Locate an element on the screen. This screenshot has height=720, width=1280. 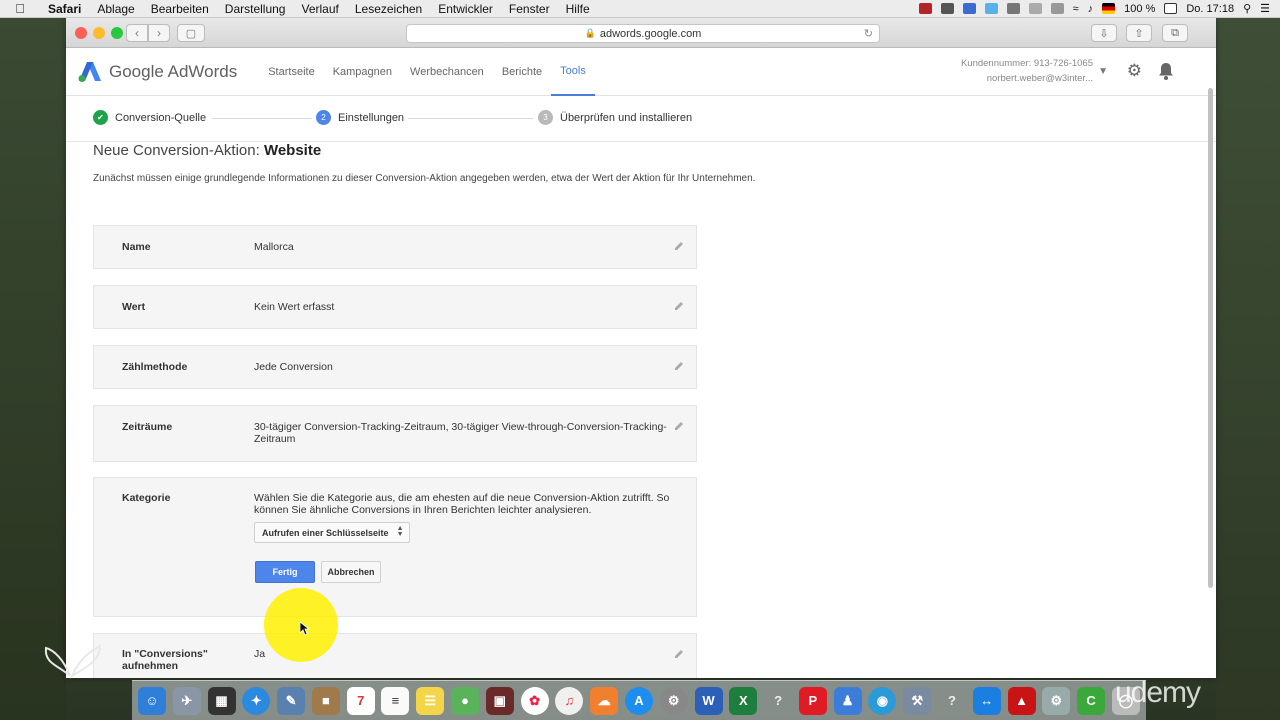
powerpoint-icon: P is located at coordinates (812, 700).